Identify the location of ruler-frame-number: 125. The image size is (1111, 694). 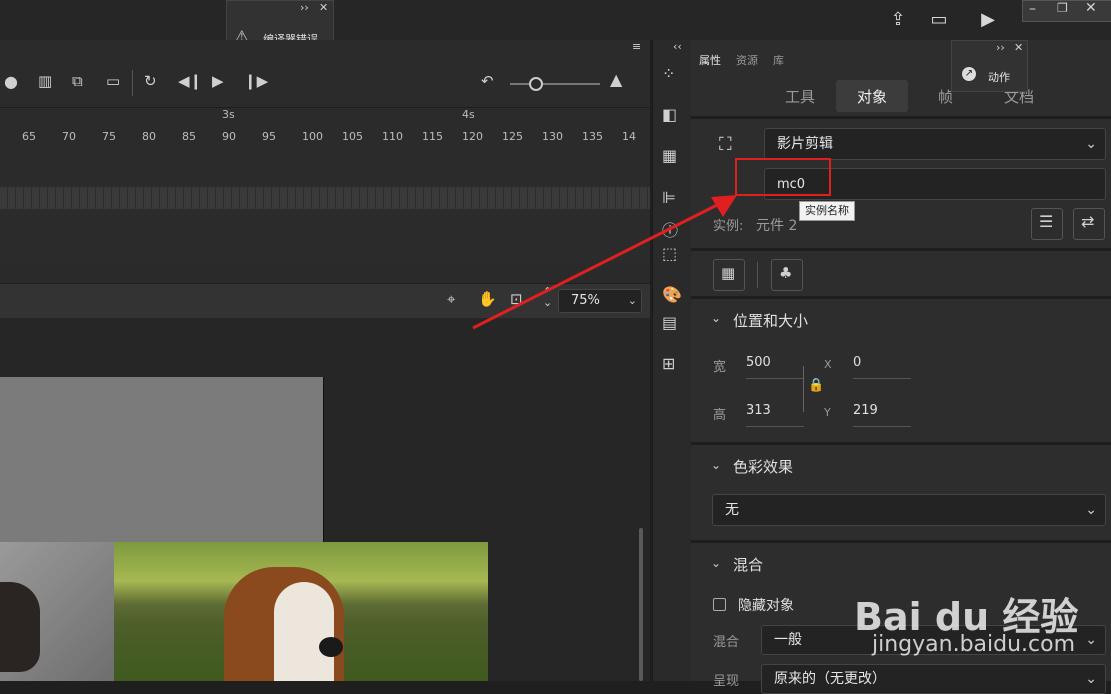
(512, 136).